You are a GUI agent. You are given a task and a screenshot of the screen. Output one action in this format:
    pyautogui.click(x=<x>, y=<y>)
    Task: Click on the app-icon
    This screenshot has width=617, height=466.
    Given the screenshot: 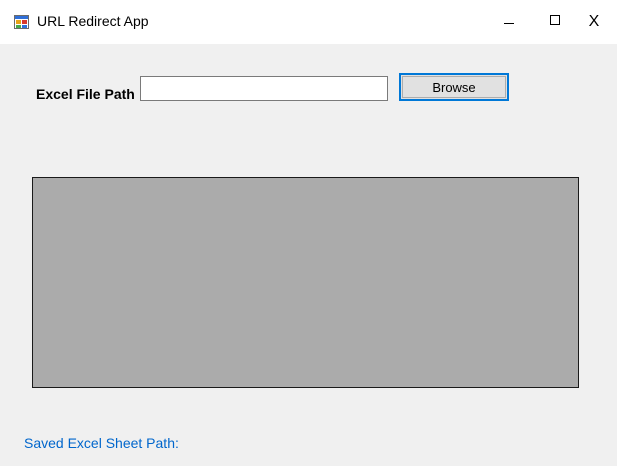 What is the action you would take?
    pyautogui.click(x=21, y=22)
    